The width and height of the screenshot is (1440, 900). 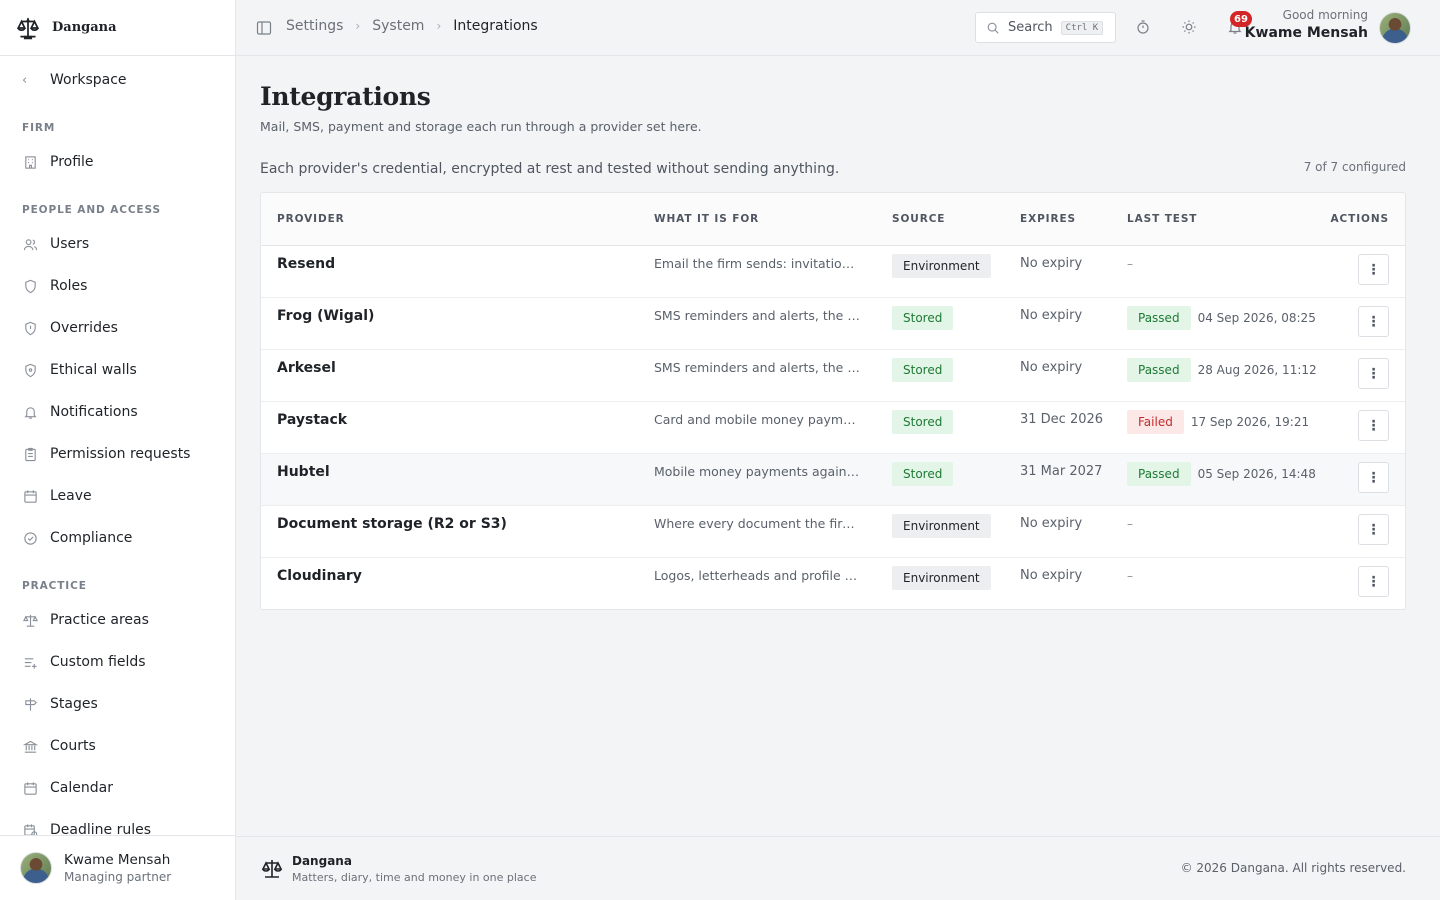 I want to click on sidebar-item-stages: Stages, so click(x=60, y=704).